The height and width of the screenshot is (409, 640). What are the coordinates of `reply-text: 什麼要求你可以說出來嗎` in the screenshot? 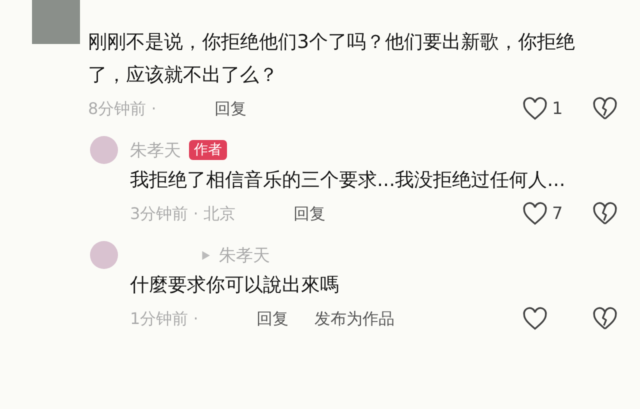 It's located at (235, 285).